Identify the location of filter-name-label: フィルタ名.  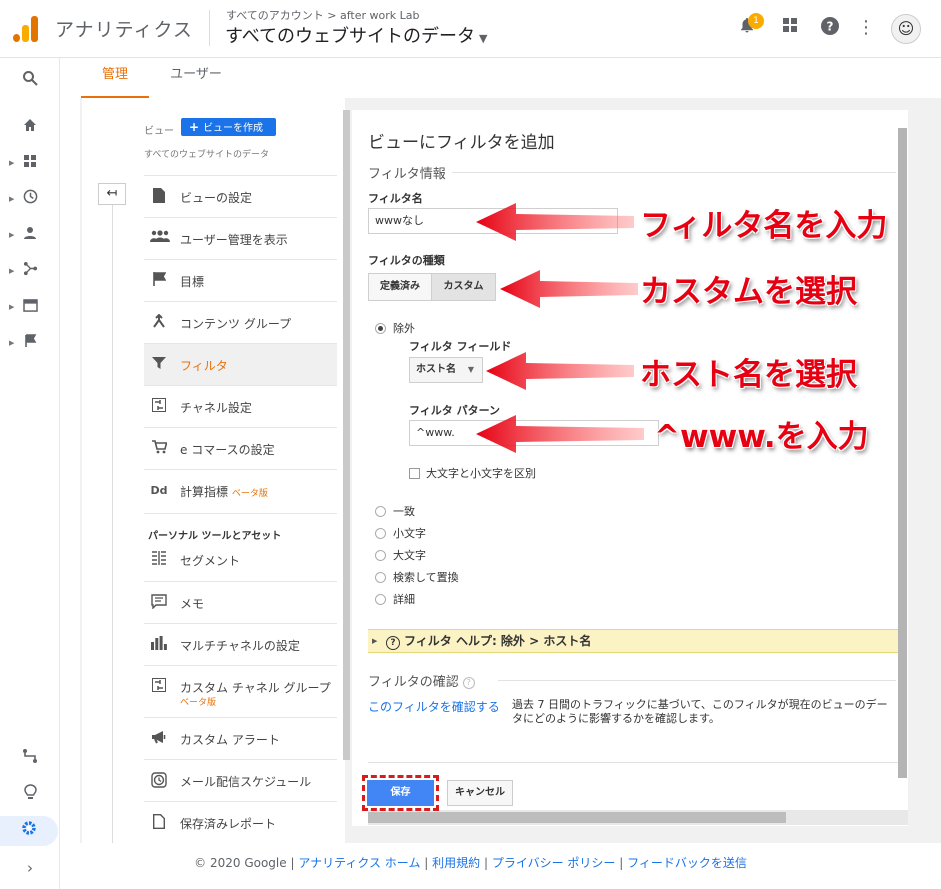
(395, 198).